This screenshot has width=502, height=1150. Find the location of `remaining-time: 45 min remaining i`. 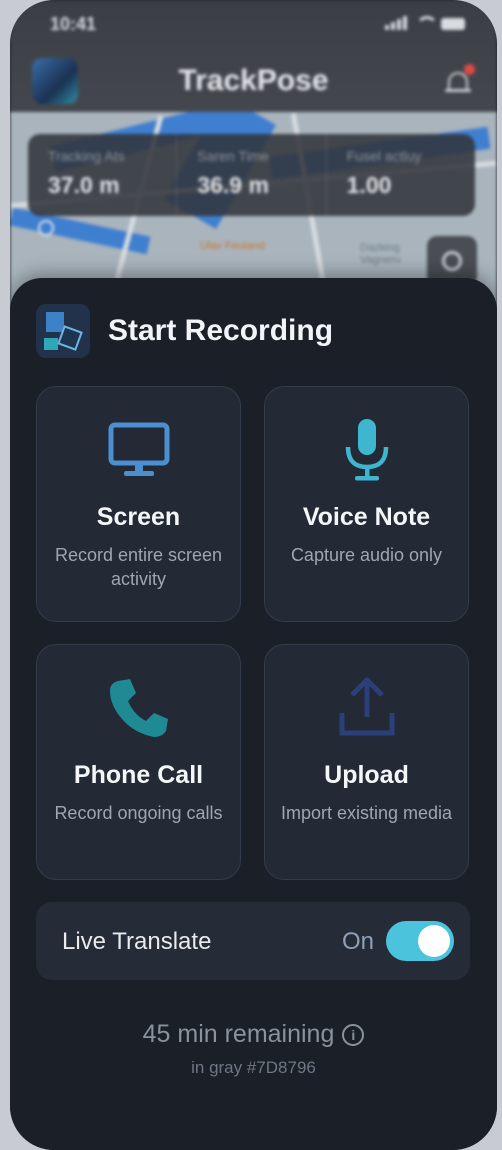

remaining-time: 45 min remaining i is located at coordinates (253, 1034).